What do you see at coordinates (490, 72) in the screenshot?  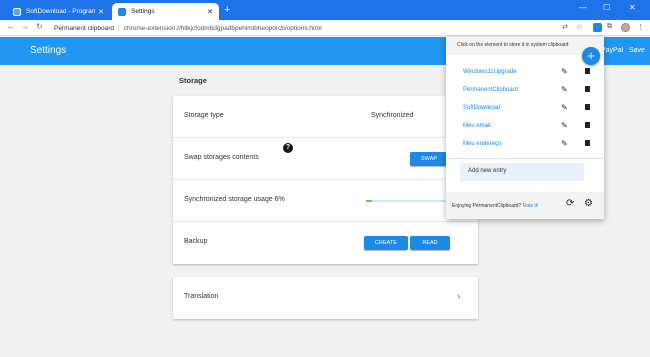 I see `entry-name: Windows11Upgrade` at bounding box center [490, 72].